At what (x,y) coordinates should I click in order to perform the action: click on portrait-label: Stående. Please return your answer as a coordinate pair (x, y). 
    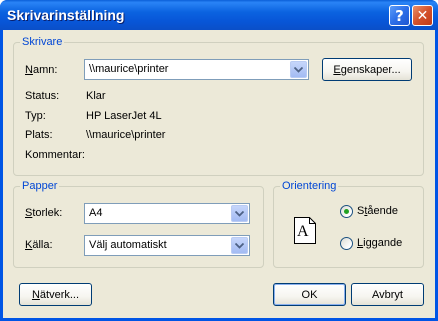
    Looking at the image, I should click on (377, 211).